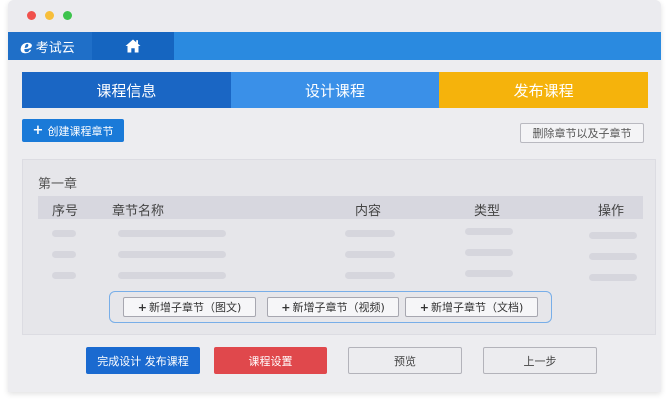 This screenshot has height=399, width=669. What do you see at coordinates (540, 360) in the screenshot?
I see `previous-step-button: 上一步` at bounding box center [540, 360].